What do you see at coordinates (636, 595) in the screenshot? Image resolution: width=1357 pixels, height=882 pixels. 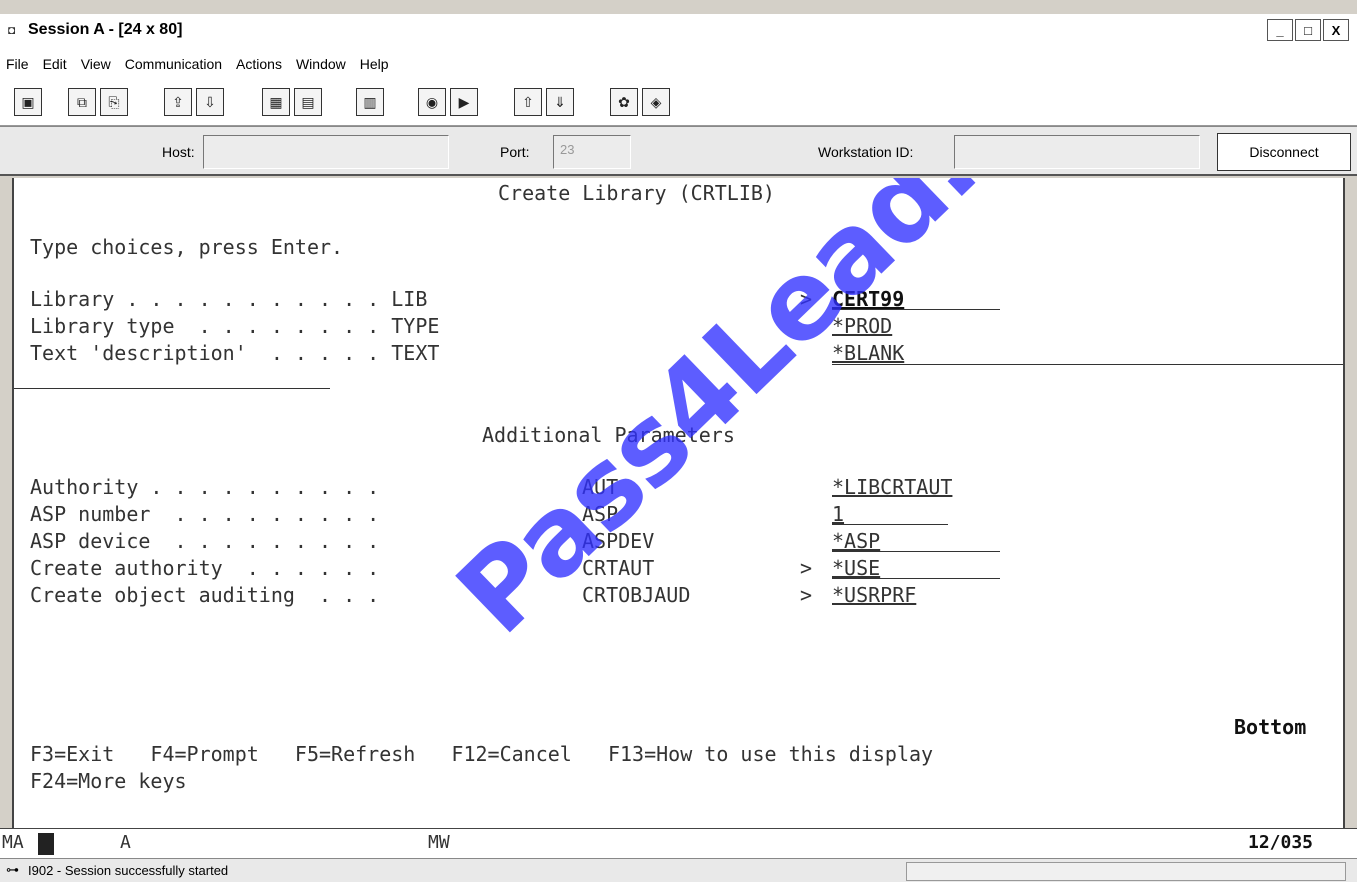 I see `param-keyword-crtobjaud: CRTOBJAUD` at bounding box center [636, 595].